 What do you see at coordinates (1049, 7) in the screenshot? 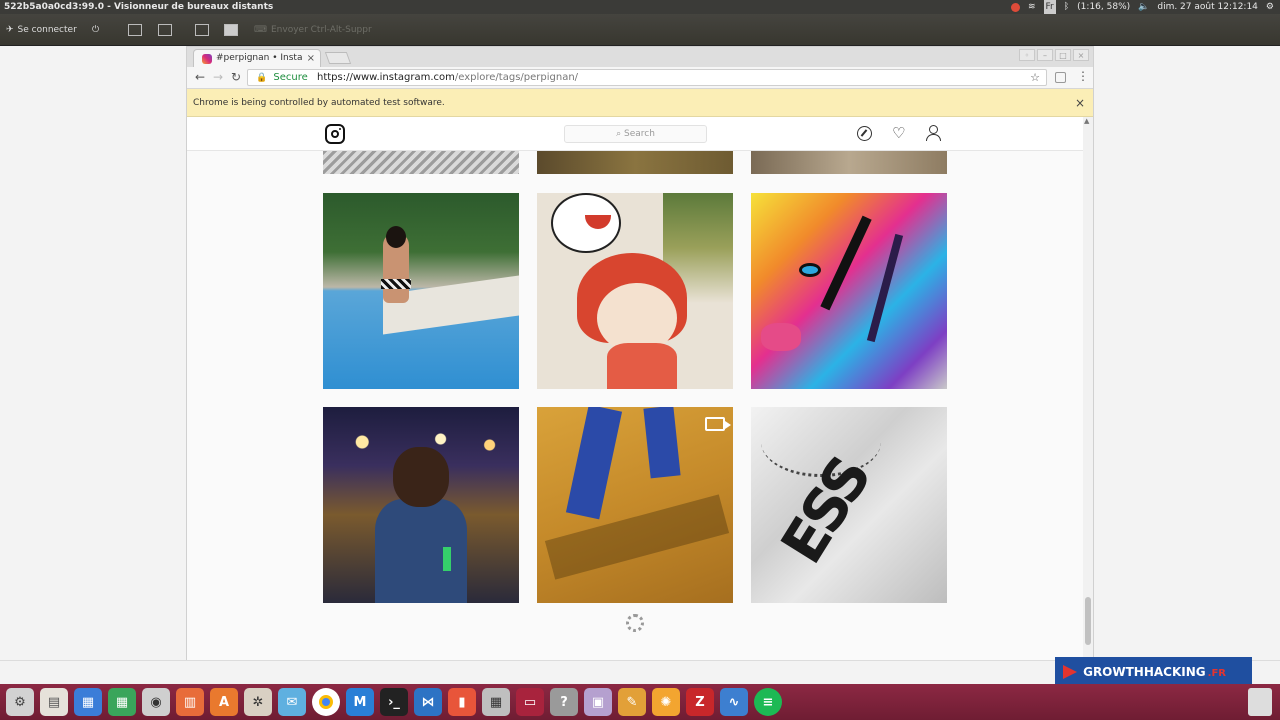
I see `keyboard-layout: Fr` at bounding box center [1049, 7].